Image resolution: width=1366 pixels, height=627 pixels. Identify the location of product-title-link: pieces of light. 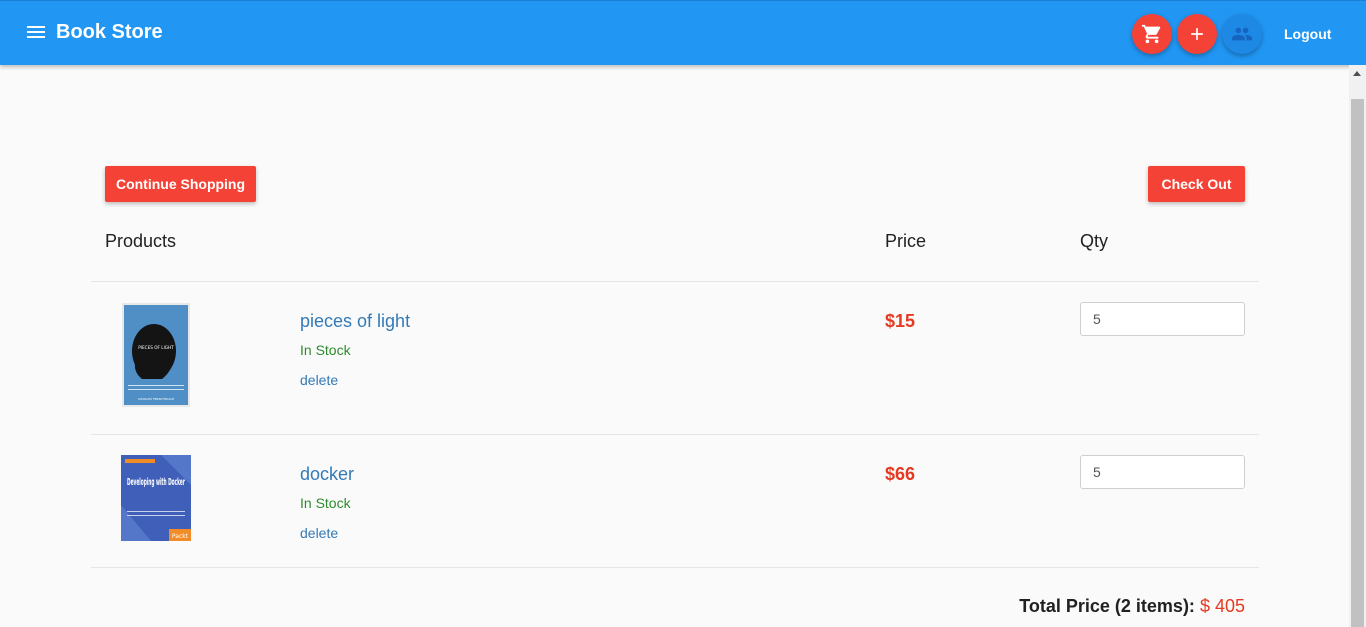
(355, 321).